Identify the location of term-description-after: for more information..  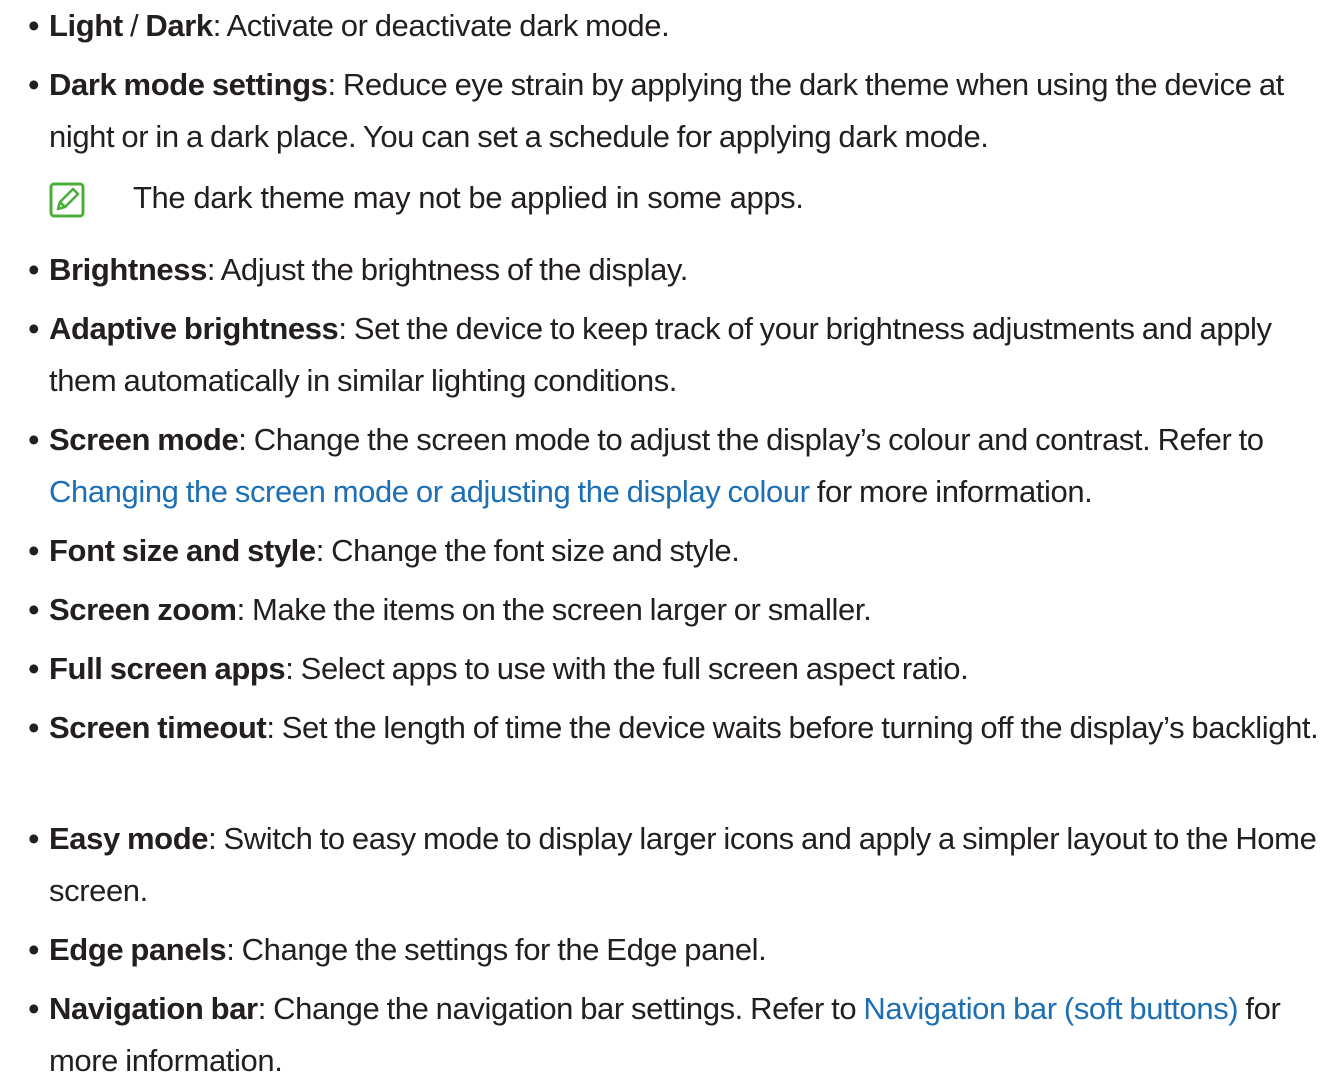
(951, 491).